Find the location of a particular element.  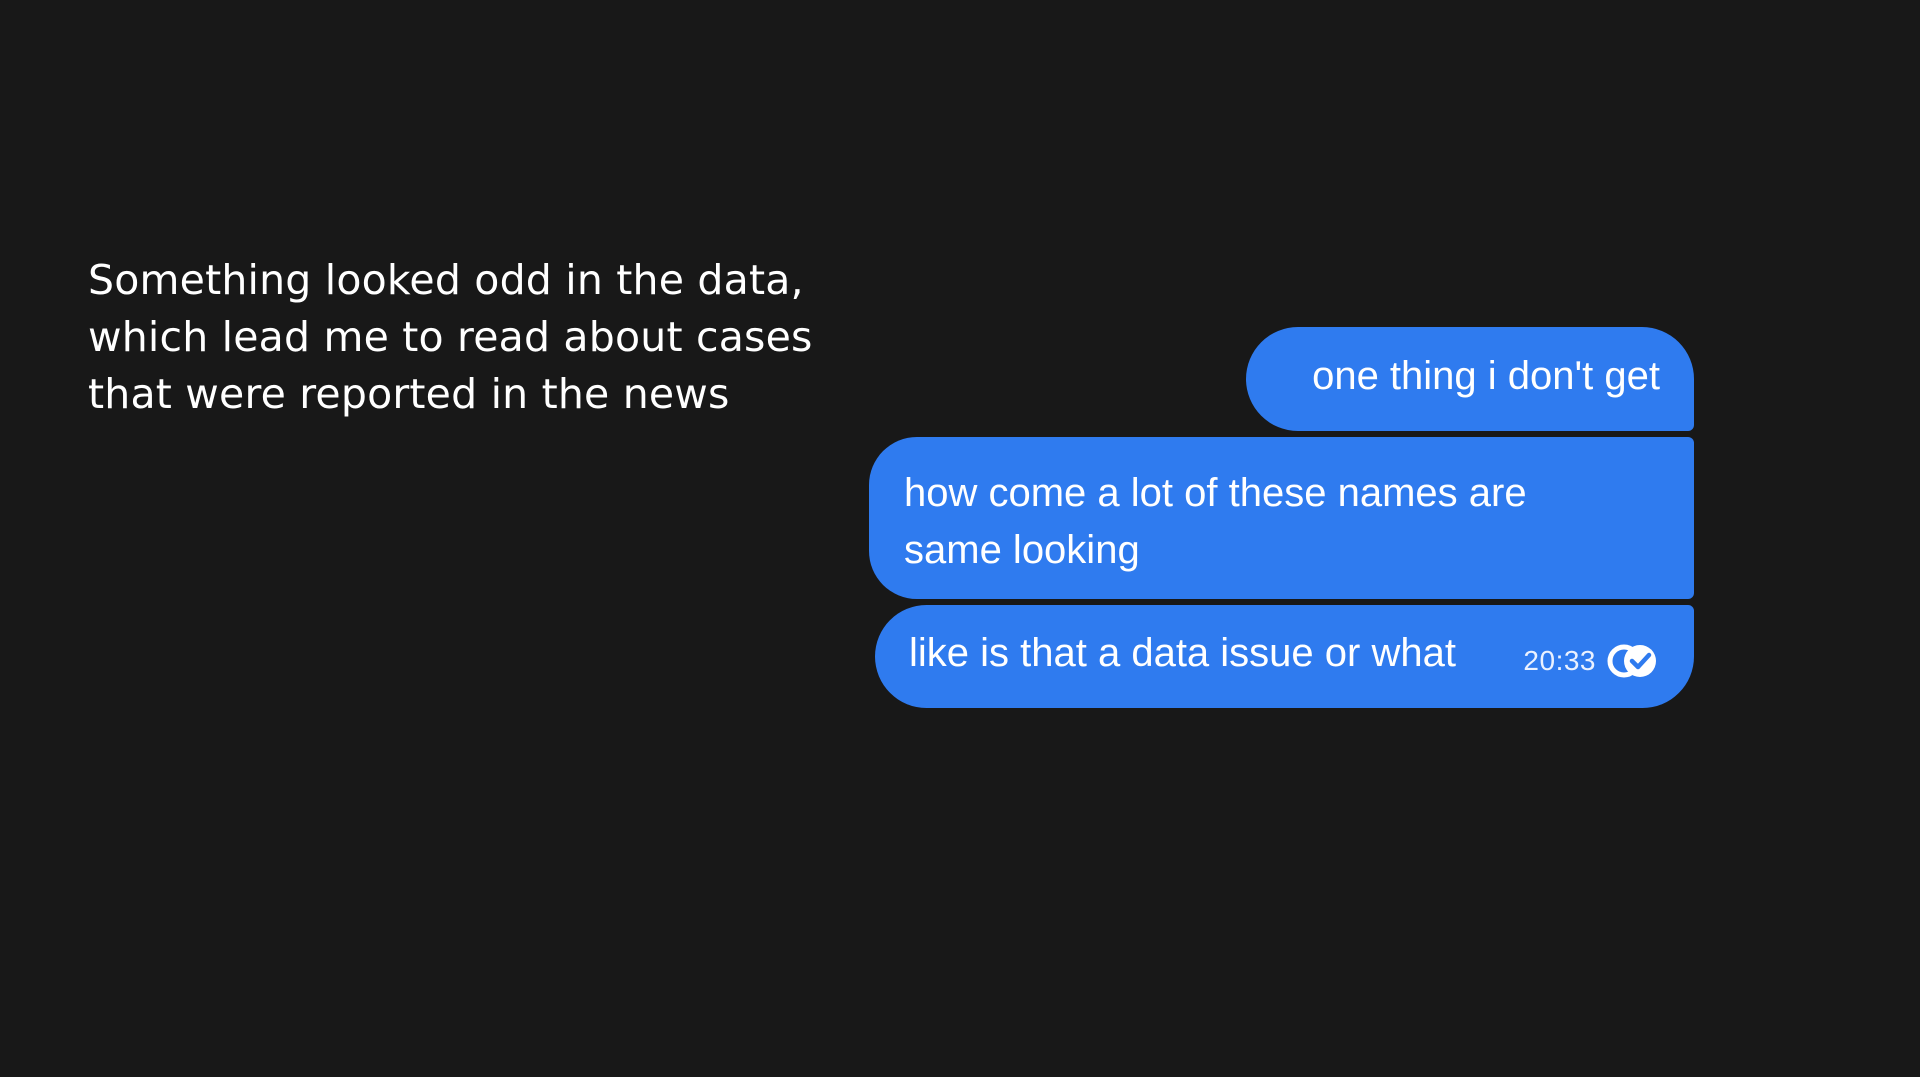

message-text: how come a lot of these names are is located at coordinates (1215, 493).